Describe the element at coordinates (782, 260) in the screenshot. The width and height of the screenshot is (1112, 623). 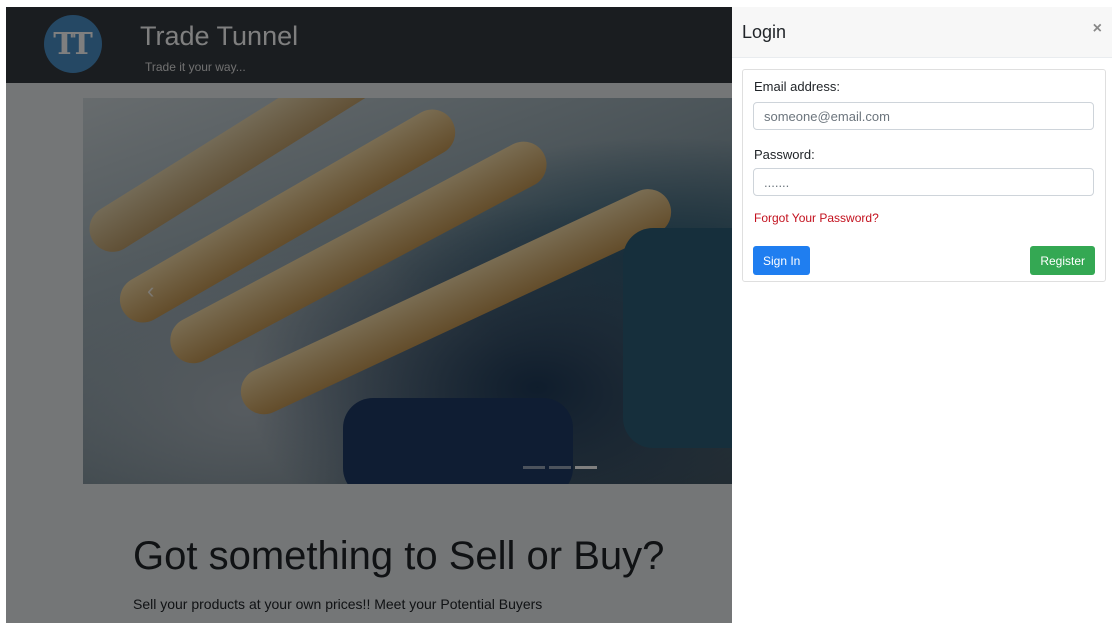
I see `sign-in-button: Sign In` at that location.